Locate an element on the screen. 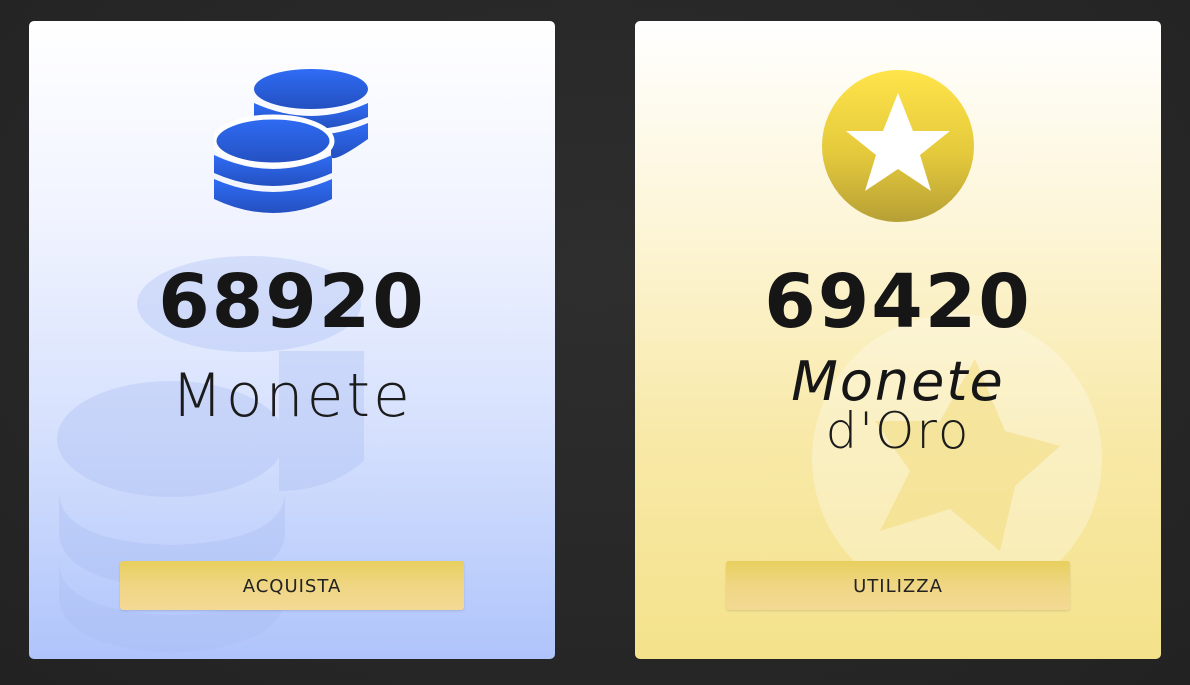 The width and height of the screenshot is (1190, 685). use-button: UTILIZZA is located at coordinates (898, 585).